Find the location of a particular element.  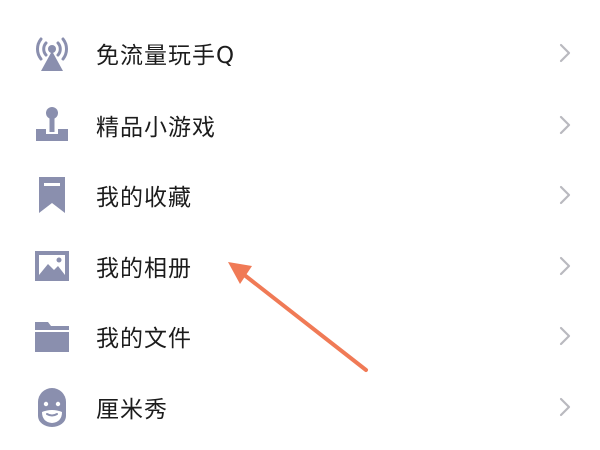

menu-item-label: 免流量玩手Q is located at coordinates (166, 56).